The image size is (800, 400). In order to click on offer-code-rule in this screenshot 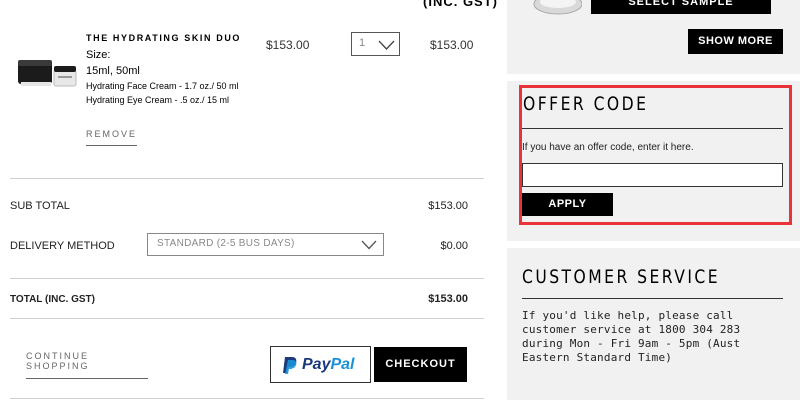, I will do `click(652, 128)`.